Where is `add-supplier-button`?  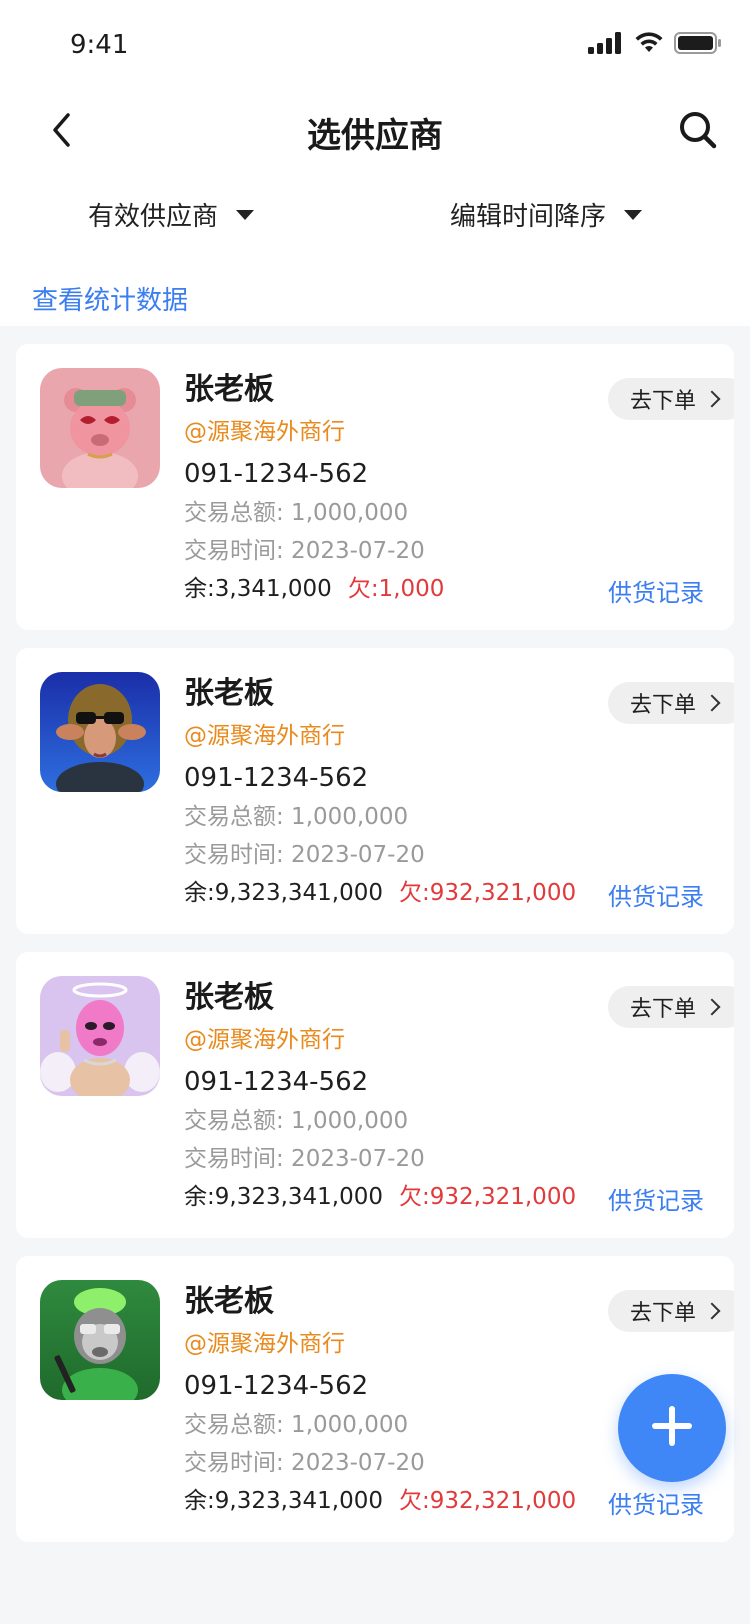
add-supplier-button is located at coordinates (672, 1428).